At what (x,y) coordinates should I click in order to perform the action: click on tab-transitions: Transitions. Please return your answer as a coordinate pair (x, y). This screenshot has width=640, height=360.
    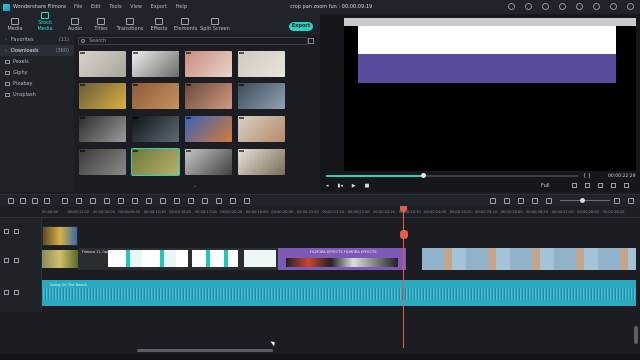
    Looking at the image, I should click on (130, 26).